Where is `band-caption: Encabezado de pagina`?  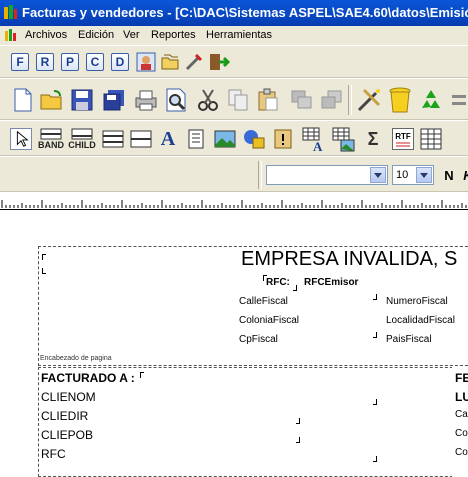
band-caption: Encabezado de pagina is located at coordinates (76, 358).